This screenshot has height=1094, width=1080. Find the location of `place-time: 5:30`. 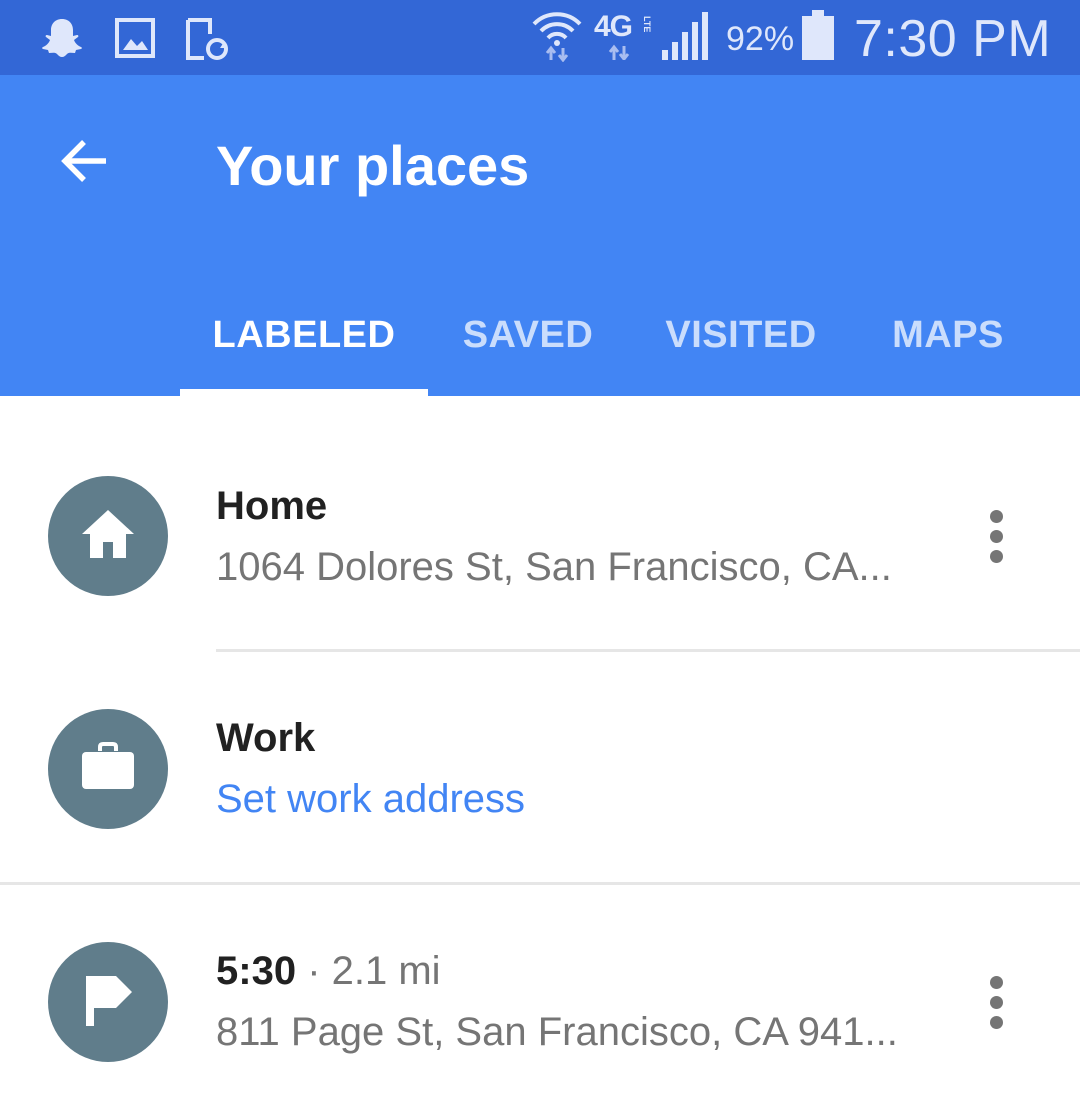

place-time: 5:30 is located at coordinates (256, 971).